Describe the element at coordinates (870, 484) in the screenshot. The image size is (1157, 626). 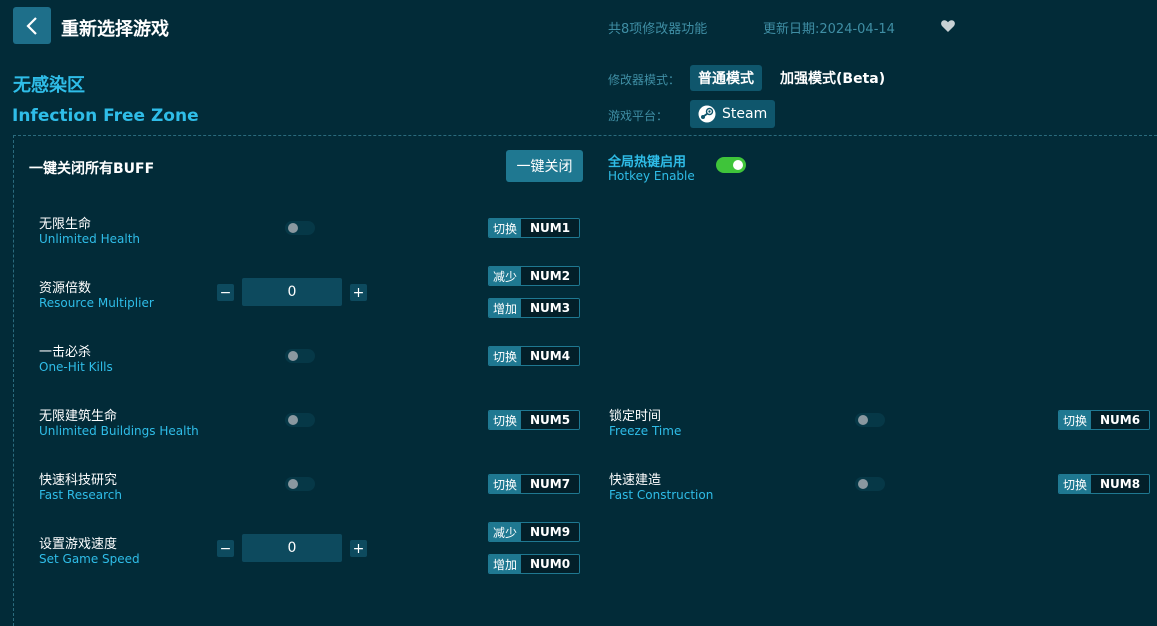
I see `fast-construction-toggle` at that location.